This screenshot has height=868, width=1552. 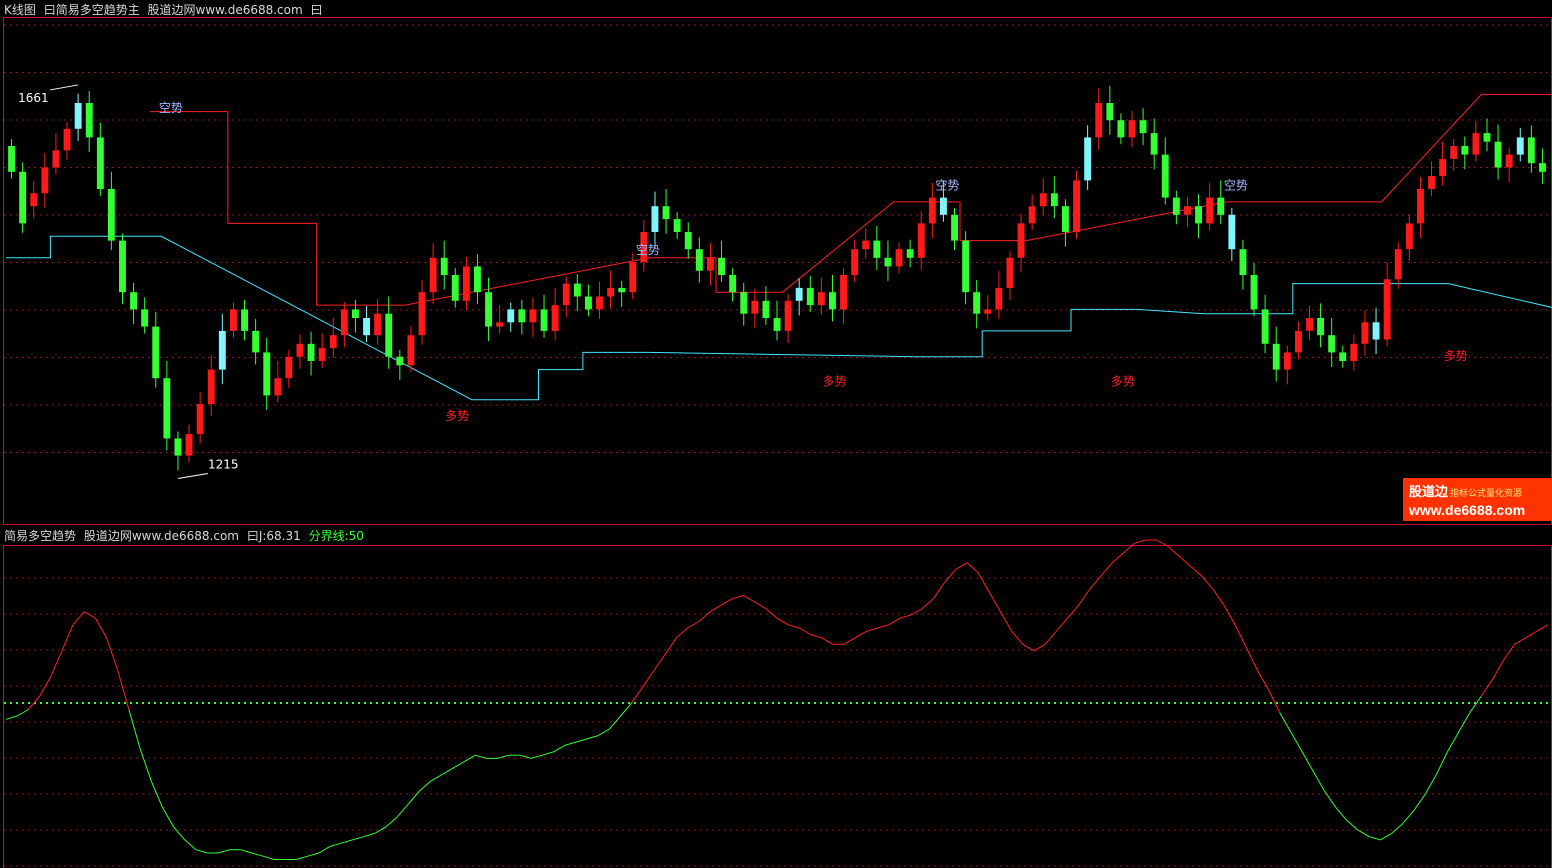 I want to click on watermark-url: www.de6688.com, so click(x=1467, y=510).